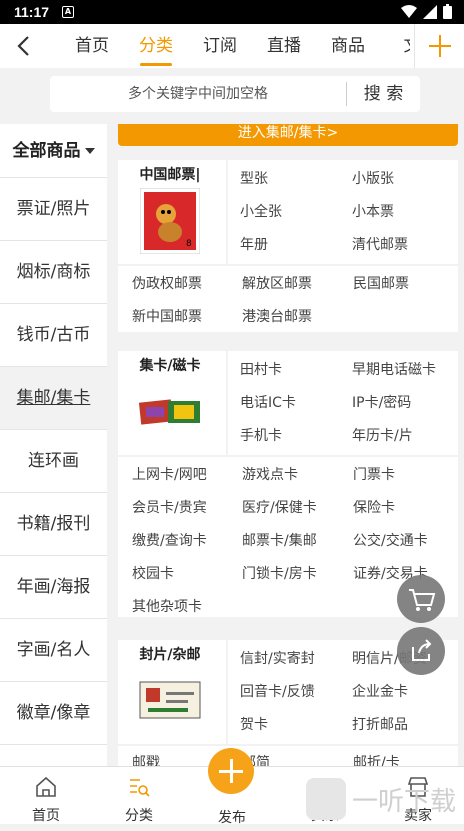  Describe the element at coordinates (169, 412) in the screenshot. I see `phone-cards-image` at that location.